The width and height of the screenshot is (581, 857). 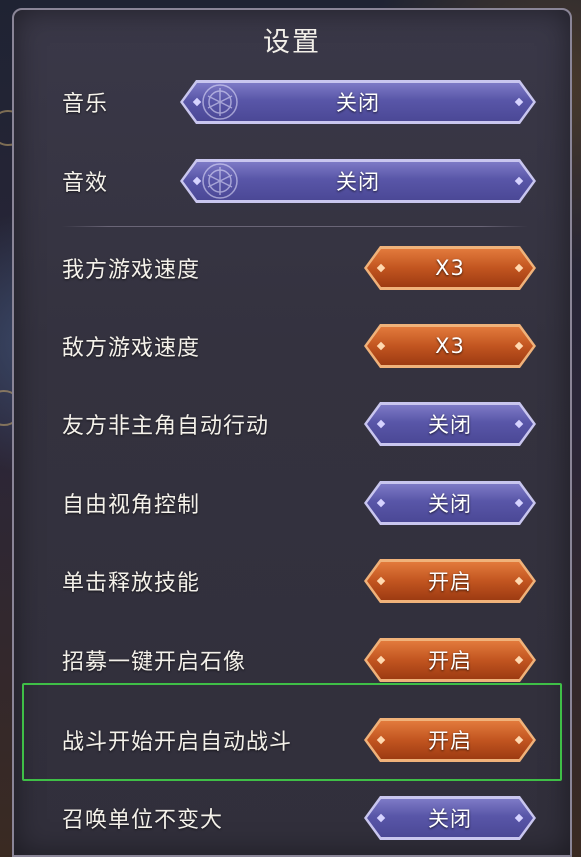 I want to click on setting-row: 音效 关闭, so click(x=292, y=181).